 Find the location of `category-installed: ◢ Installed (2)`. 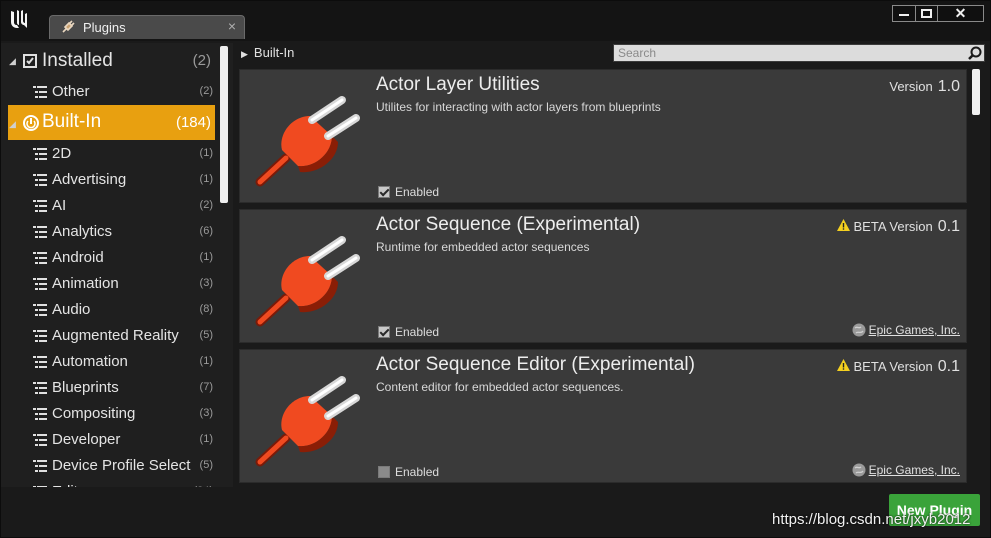

category-installed: ◢ Installed (2) is located at coordinates (111, 61).